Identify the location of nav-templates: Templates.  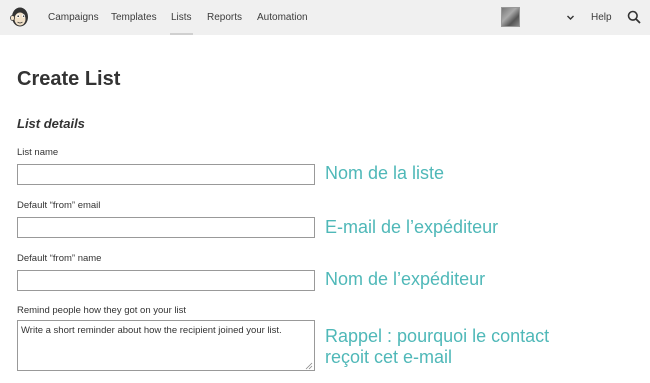
(134, 17).